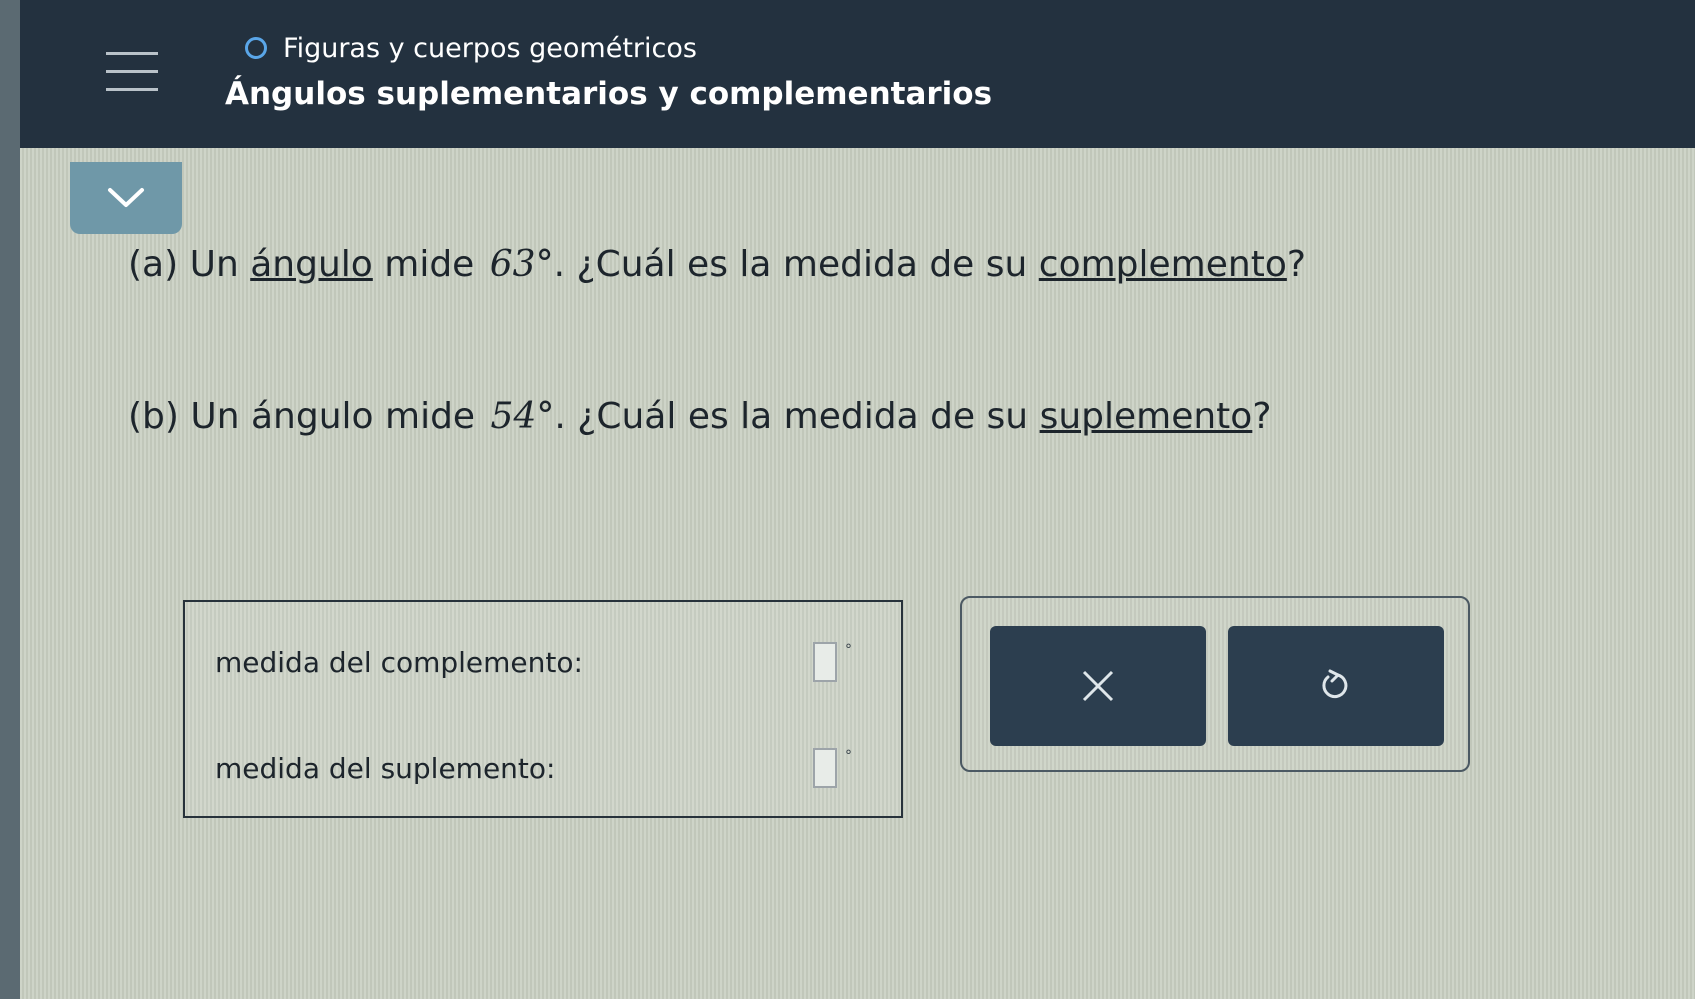  I want to click on action-button-panel, so click(1215, 684).